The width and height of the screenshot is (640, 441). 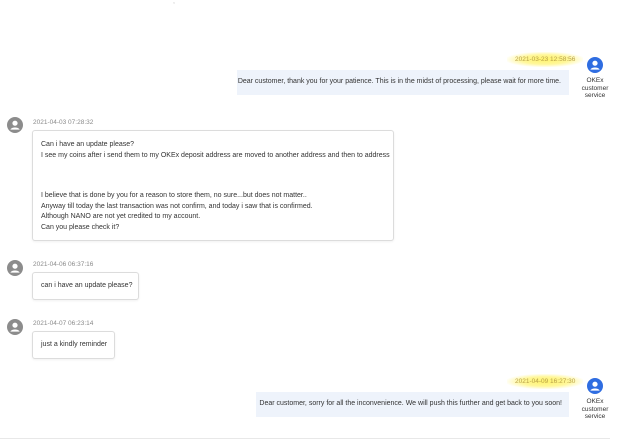 I want to click on message-text: can i have an update please?, so click(x=87, y=285).